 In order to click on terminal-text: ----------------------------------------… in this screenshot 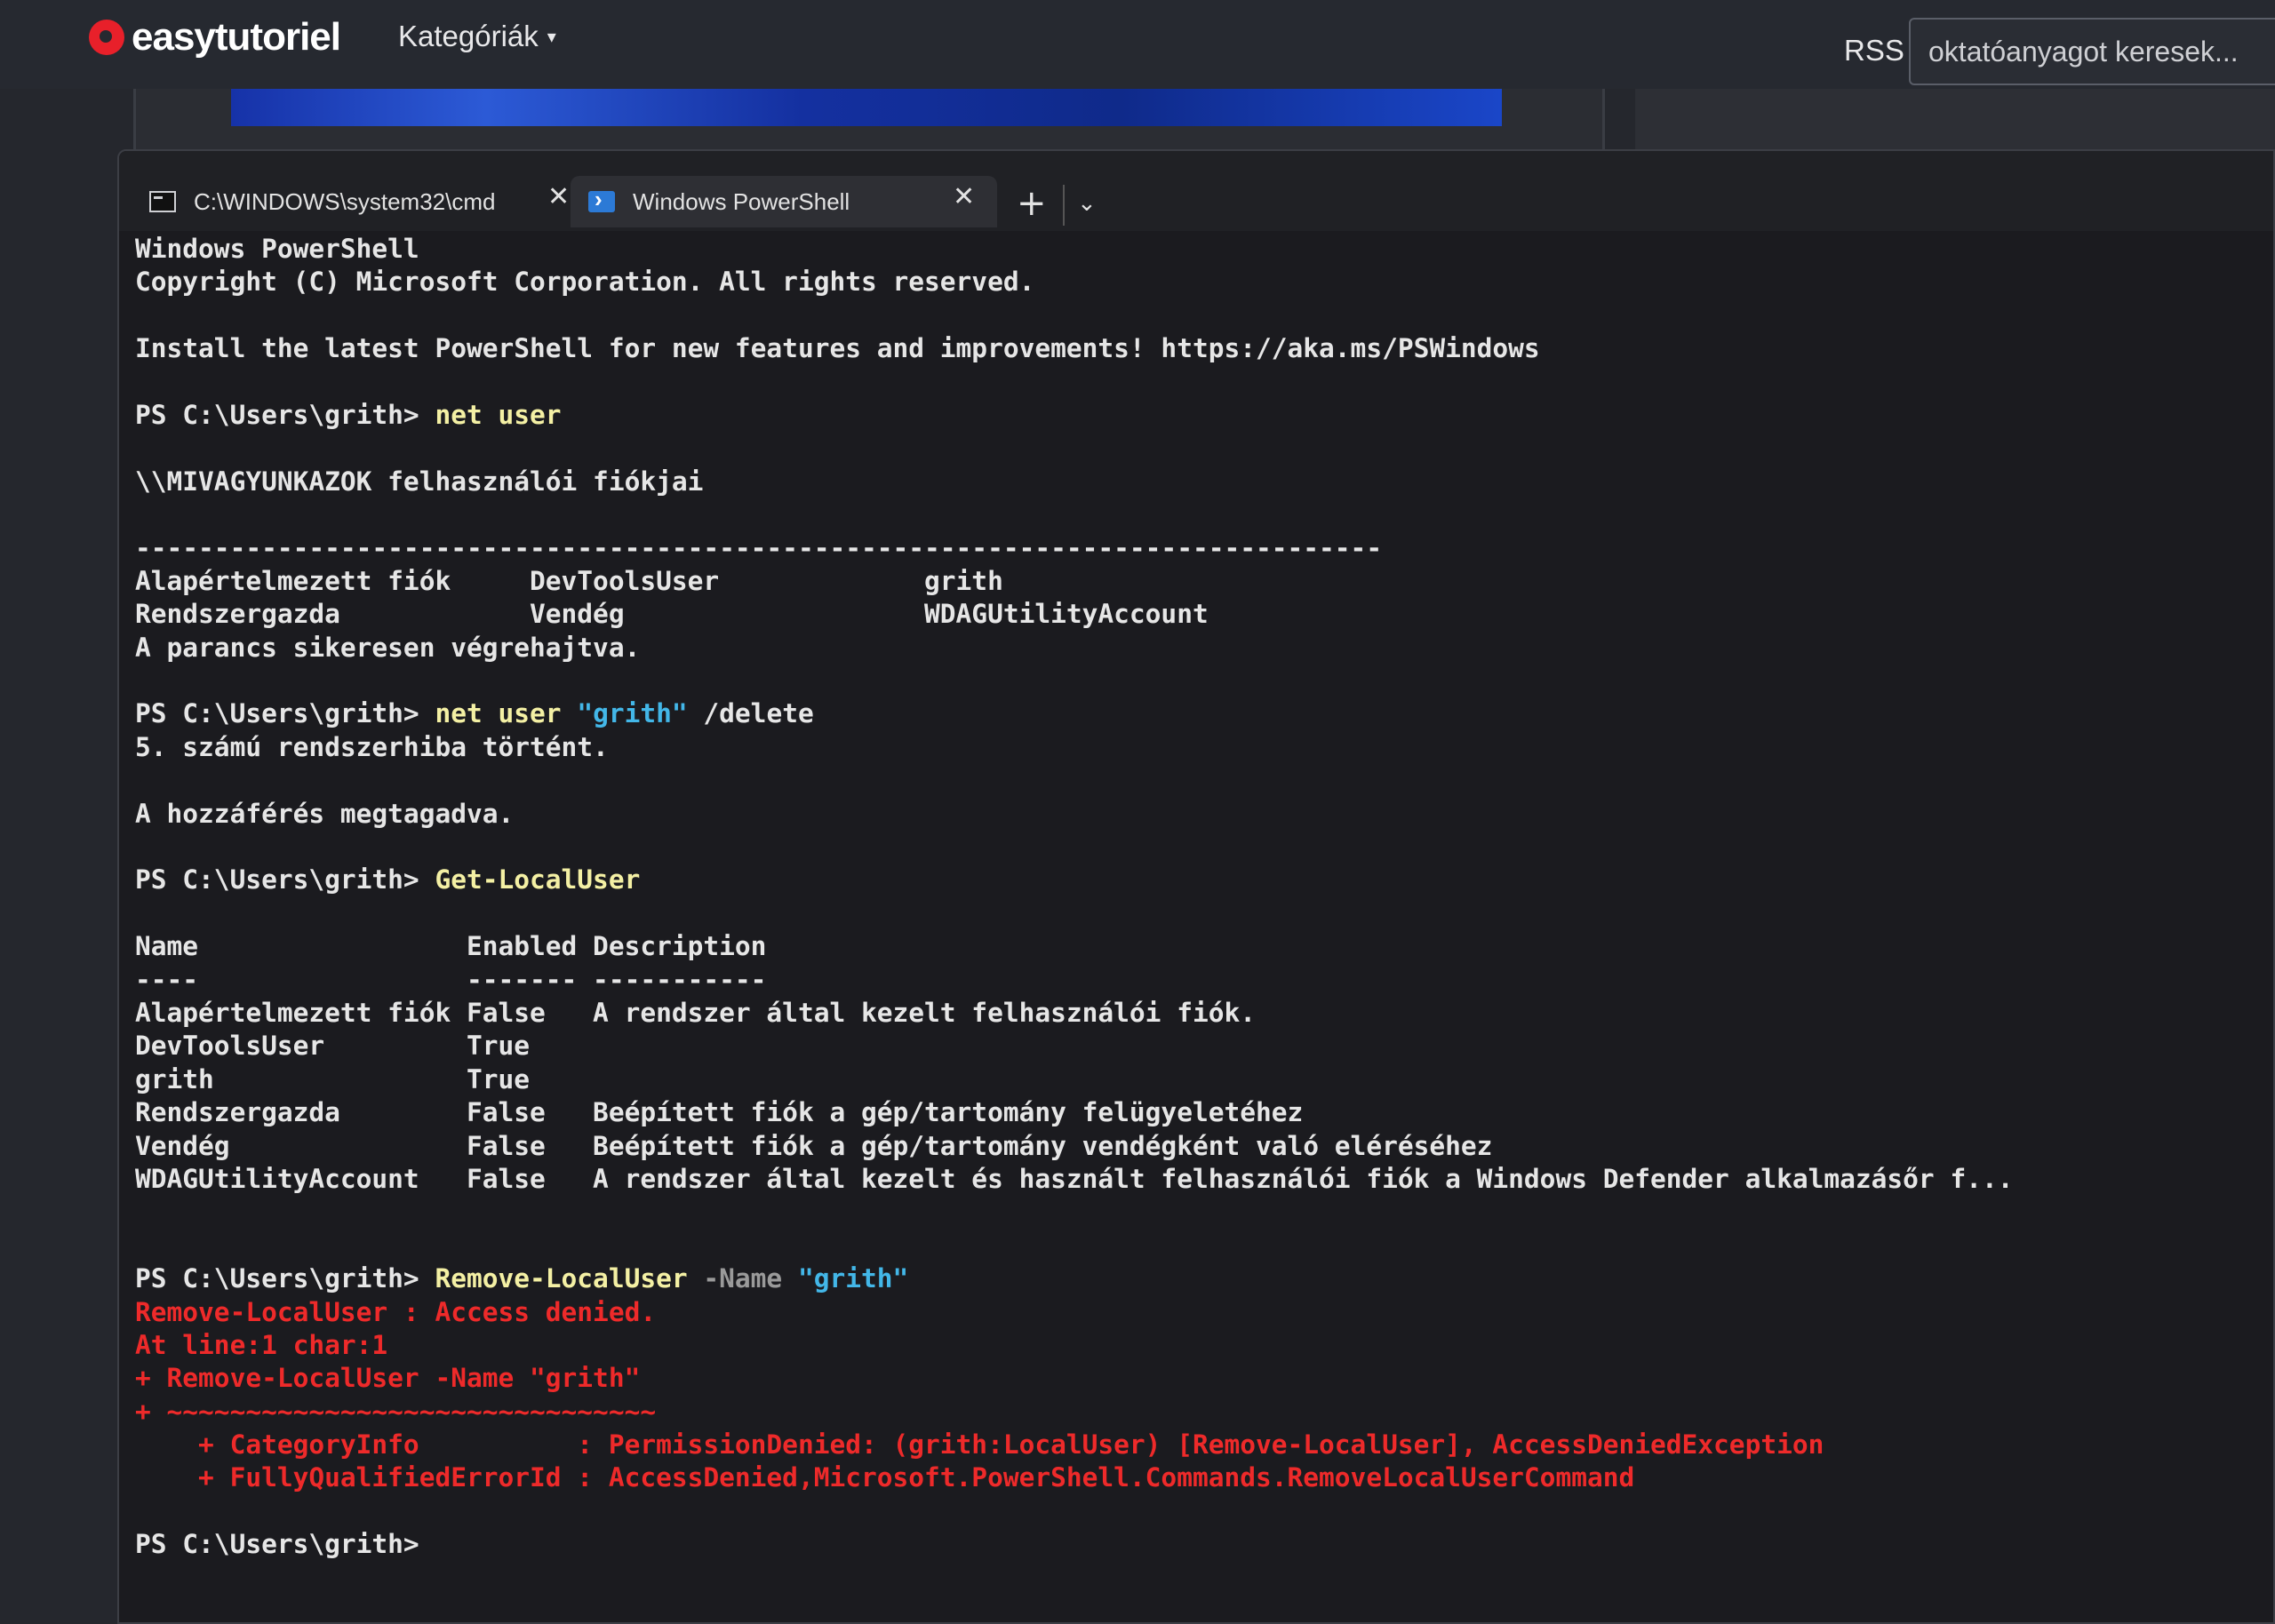, I will do `click(759, 547)`.